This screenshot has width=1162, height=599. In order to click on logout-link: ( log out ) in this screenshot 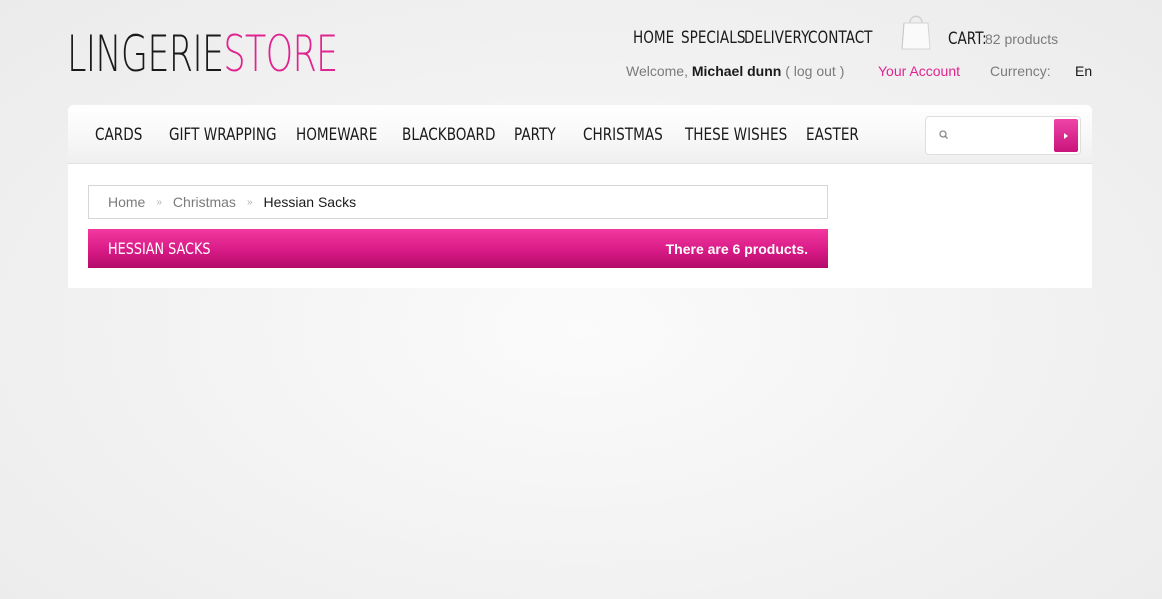, I will do `click(814, 71)`.